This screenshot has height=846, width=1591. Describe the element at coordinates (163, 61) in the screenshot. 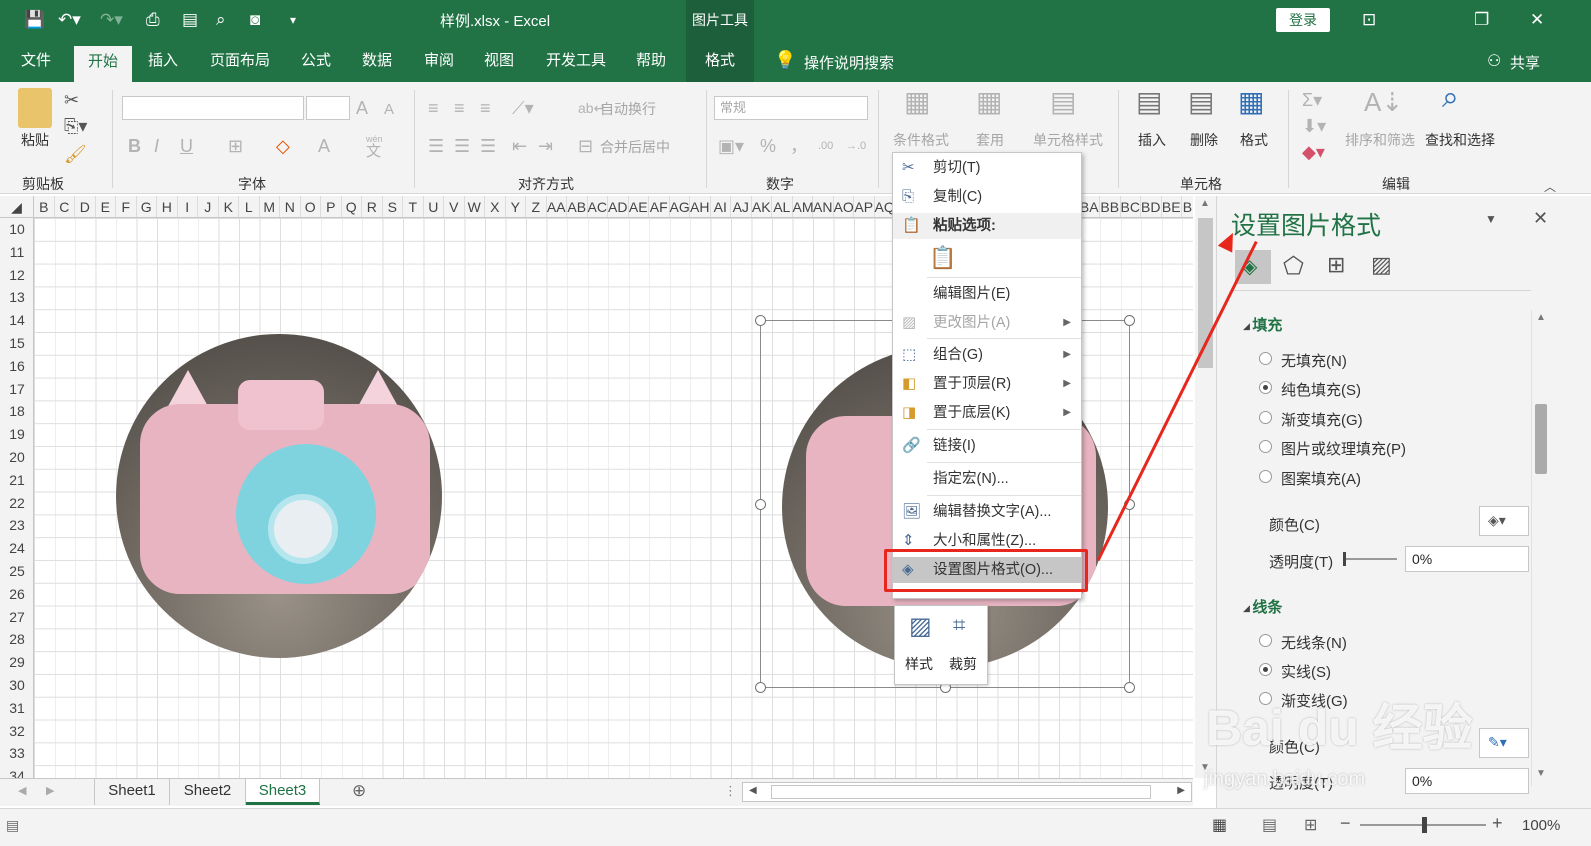

I see `tab-insert: 插入` at that location.